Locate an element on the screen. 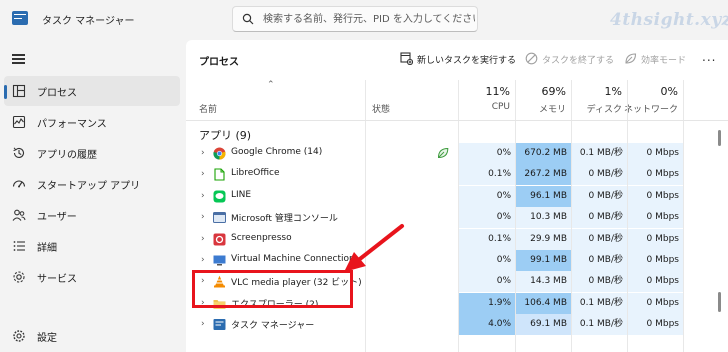  process-name: Screenpresso is located at coordinates (261, 237).